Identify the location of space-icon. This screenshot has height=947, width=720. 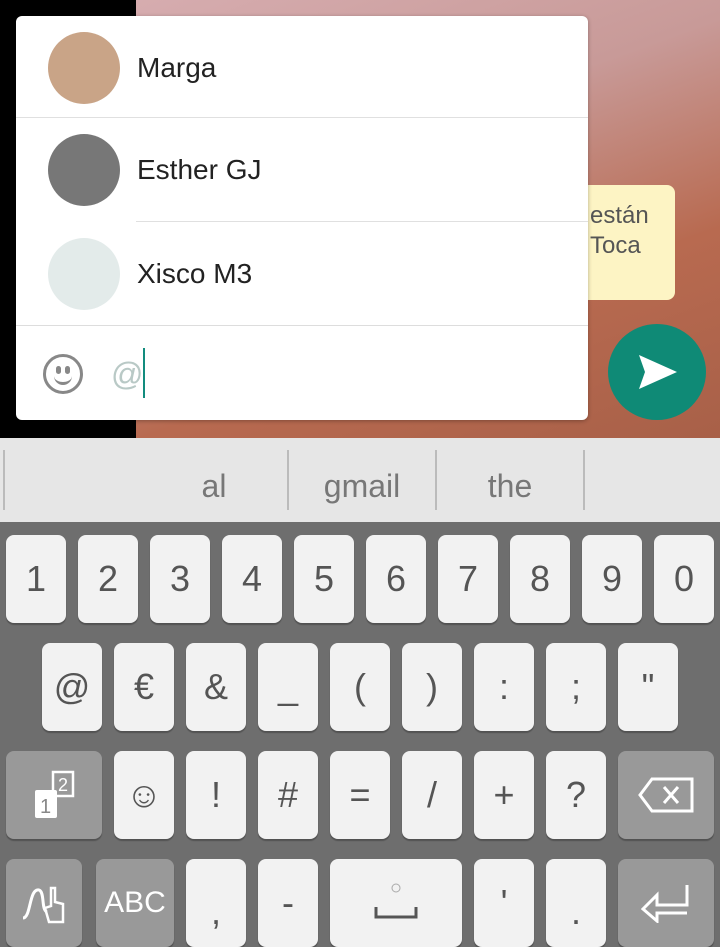
(396, 901).